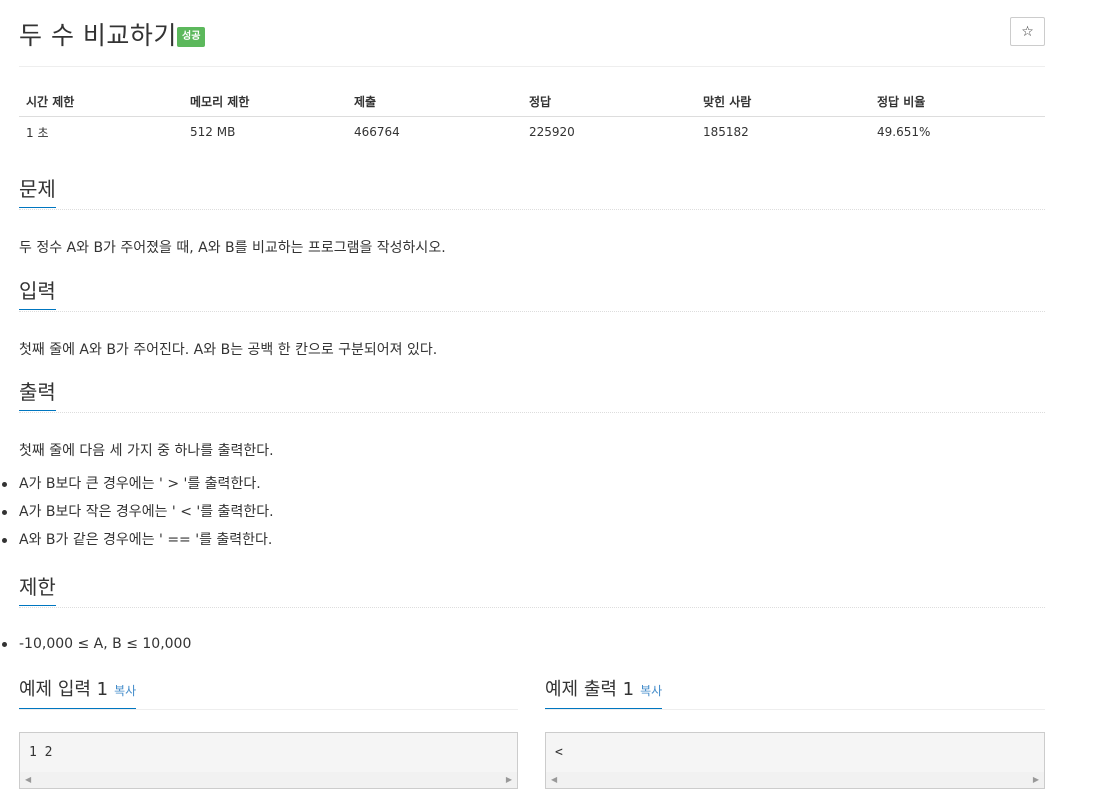 The image size is (1102, 798). I want to click on output-section-header: 출력, so click(532, 396).